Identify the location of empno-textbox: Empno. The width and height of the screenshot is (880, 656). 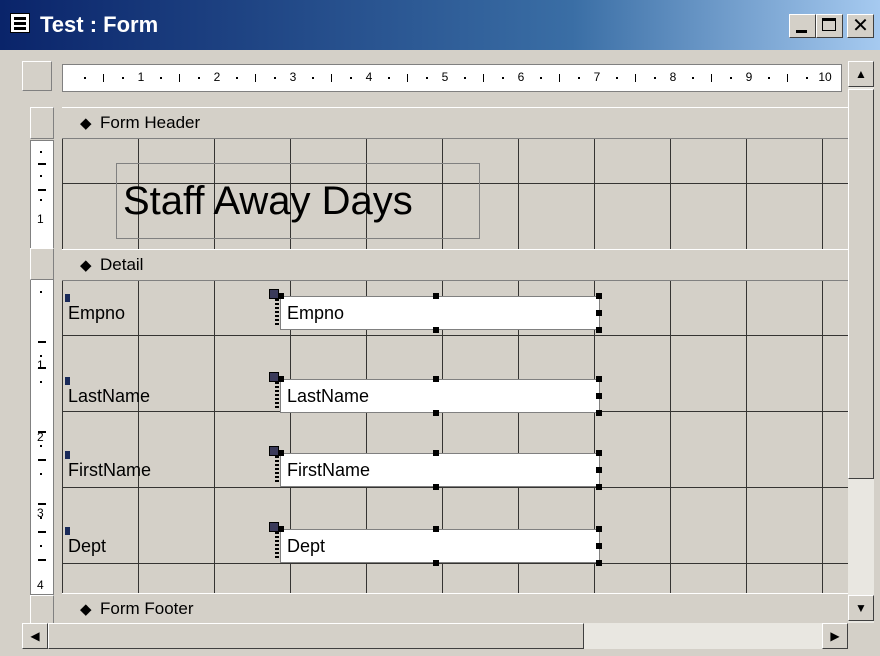
(435, 311).